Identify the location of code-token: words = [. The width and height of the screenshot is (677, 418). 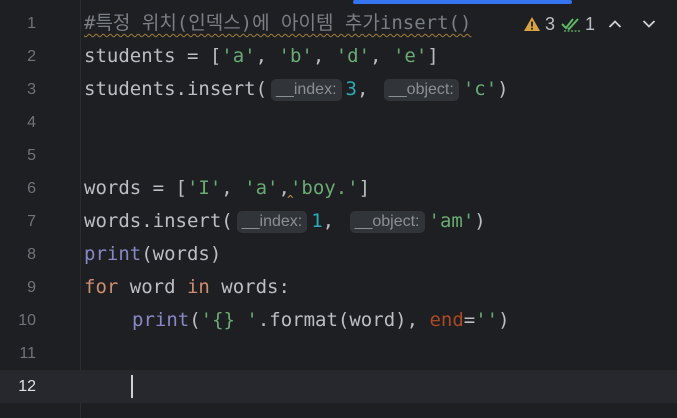
(135, 188).